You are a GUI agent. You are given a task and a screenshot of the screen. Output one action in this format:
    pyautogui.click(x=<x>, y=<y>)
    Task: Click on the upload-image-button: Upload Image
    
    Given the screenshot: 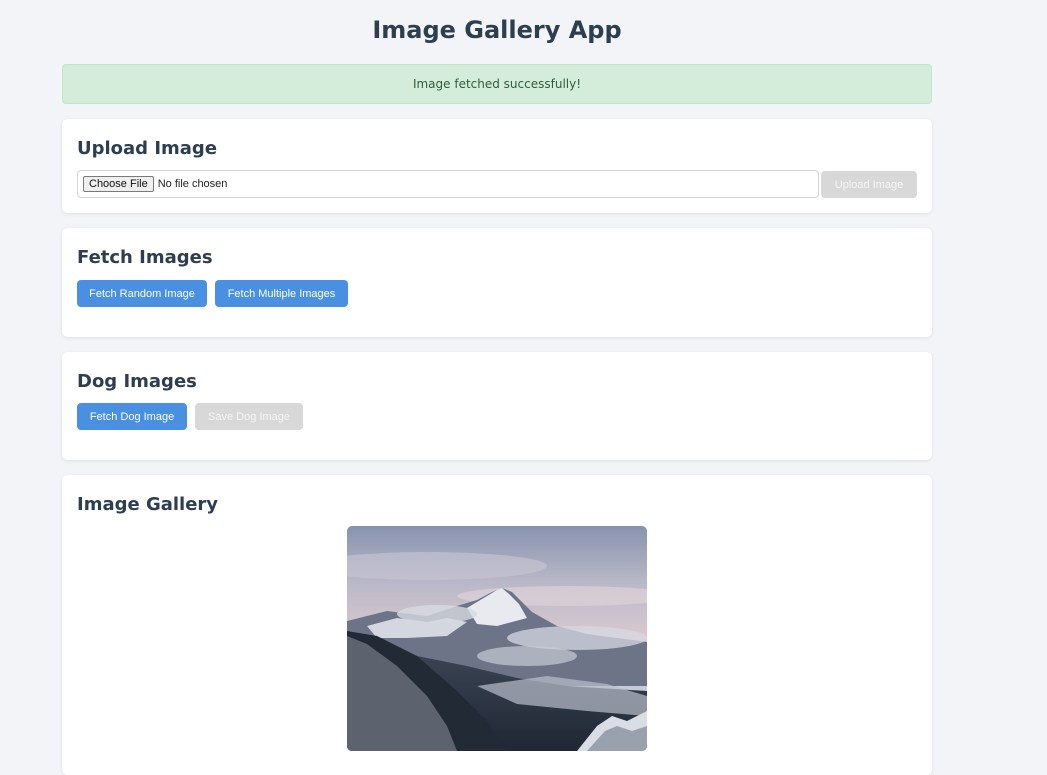 What is the action you would take?
    pyautogui.click(x=869, y=184)
    